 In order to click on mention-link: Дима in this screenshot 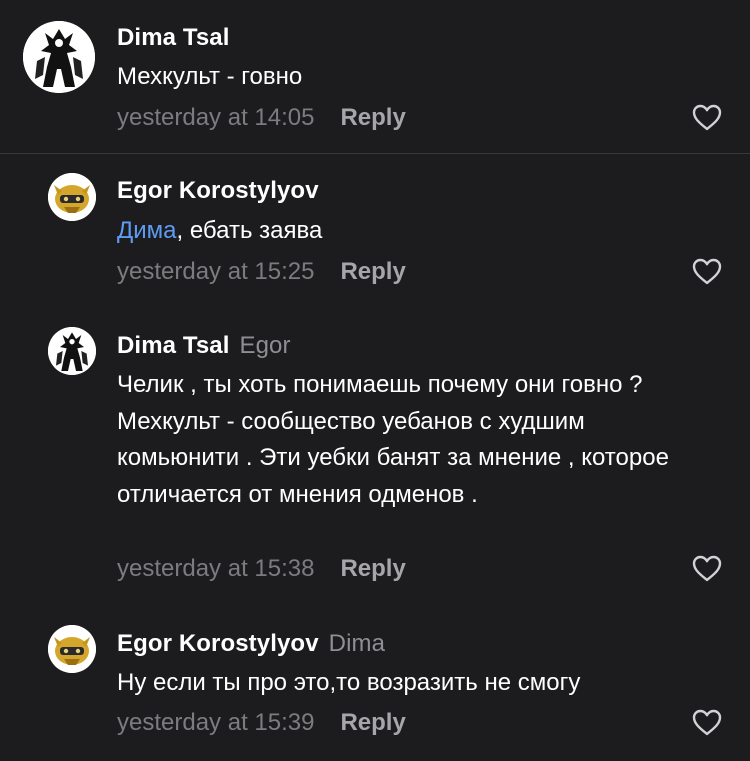, I will do `click(147, 230)`.